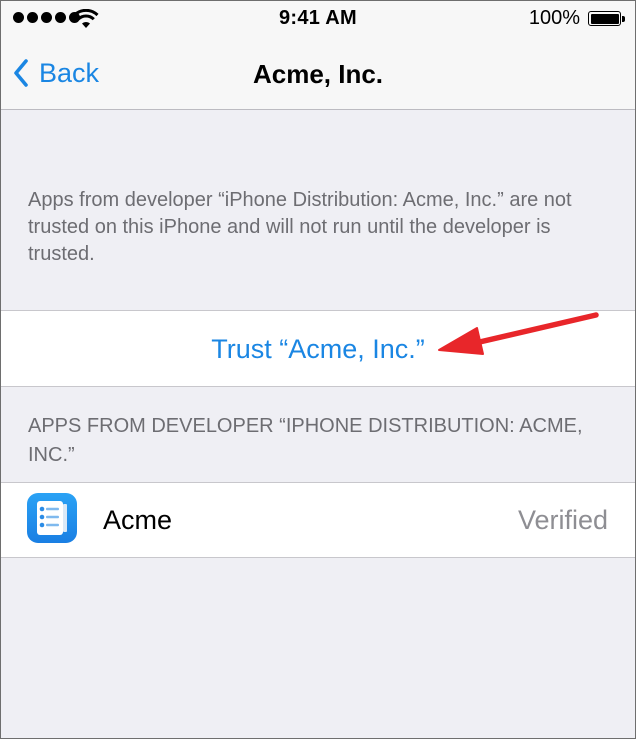 Image resolution: width=636 pixels, height=739 pixels. Describe the element at coordinates (606, 18) in the screenshot. I see `battery-icon` at that location.